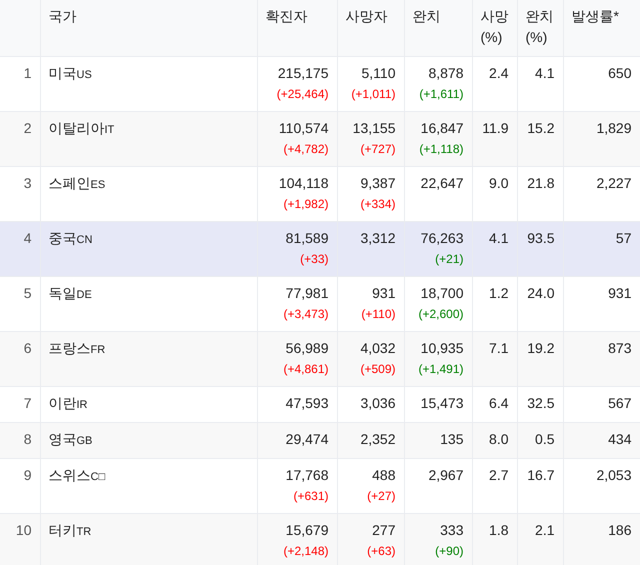  I want to click on table-cell-text: 10,935, so click(442, 348).